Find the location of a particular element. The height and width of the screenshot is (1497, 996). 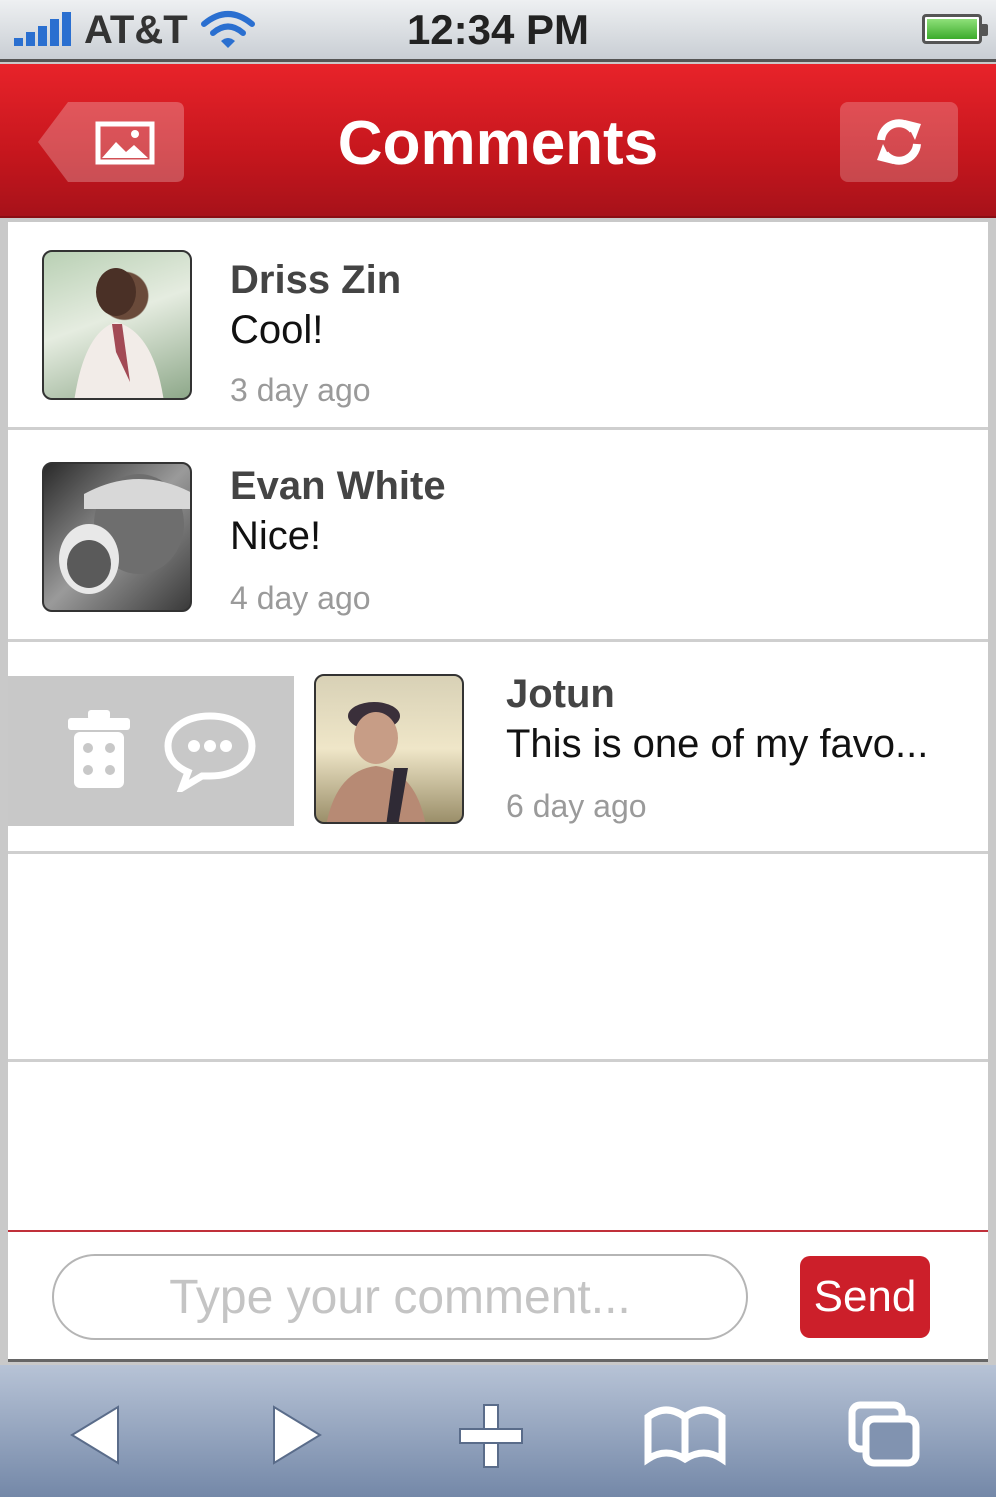

bookmarks-icon is located at coordinates (685, 1435).